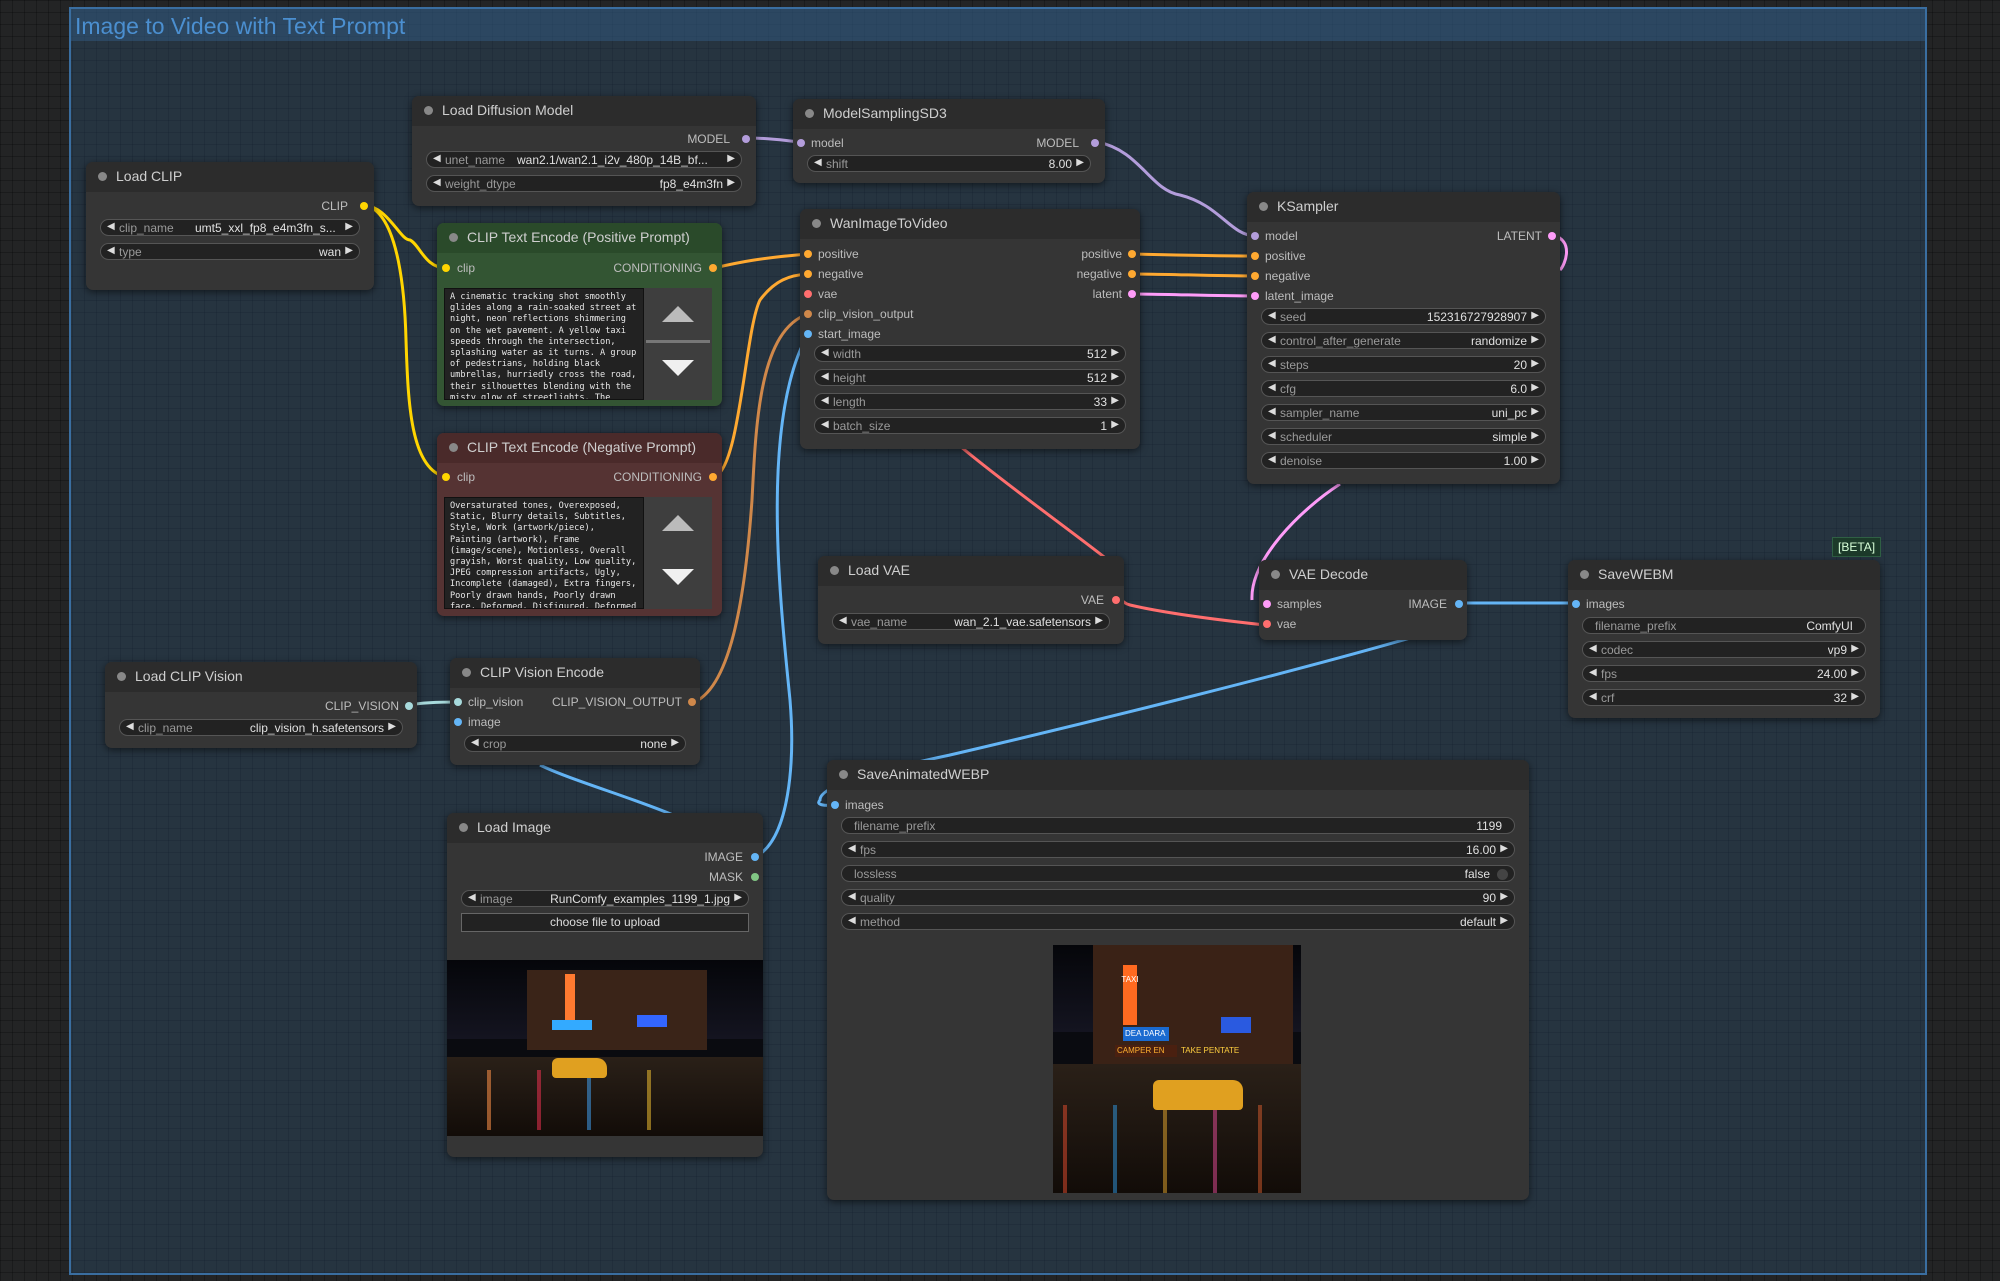  I want to click on node-header: SaveWEBM, so click(1724, 575).